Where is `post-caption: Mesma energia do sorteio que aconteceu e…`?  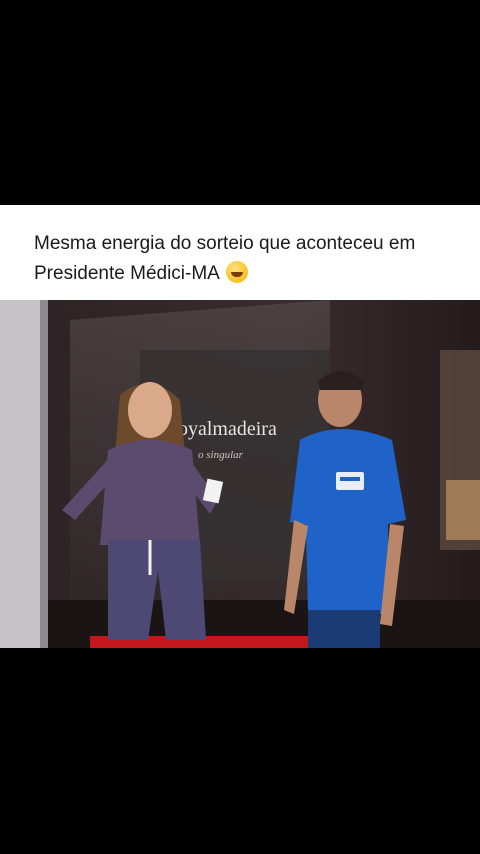 post-caption: Mesma energia do sorteio que aconteceu e… is located at coordinates (249, 259).